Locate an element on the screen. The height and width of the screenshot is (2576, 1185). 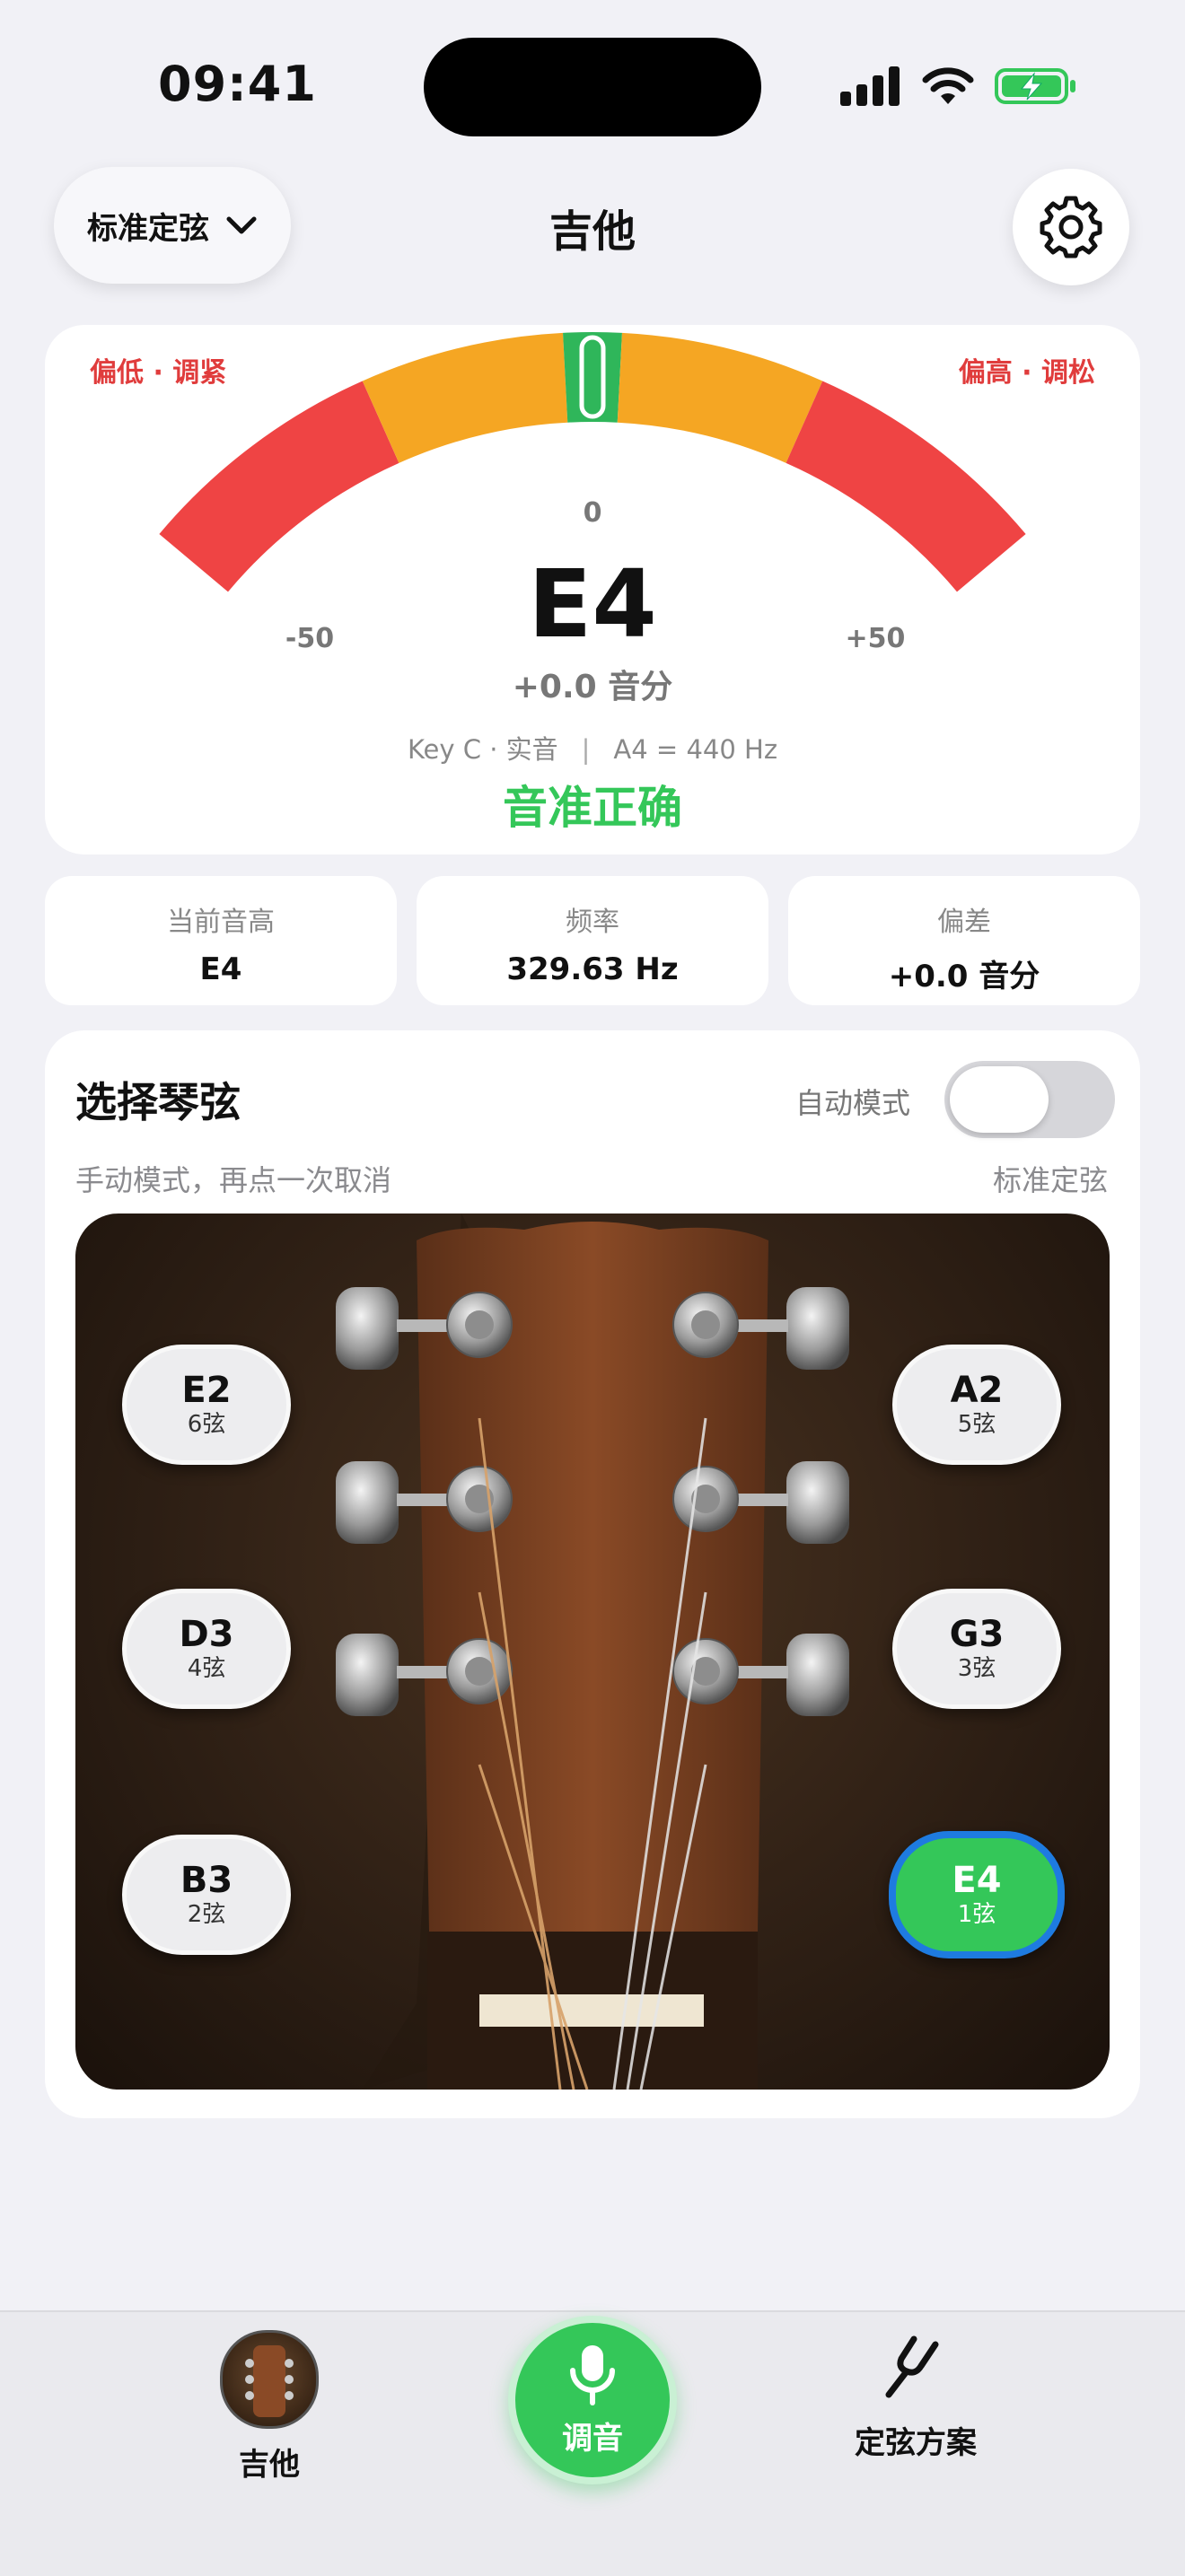
current-pitch-card: 当前音高 E4 is located at coordinates (221, 940).